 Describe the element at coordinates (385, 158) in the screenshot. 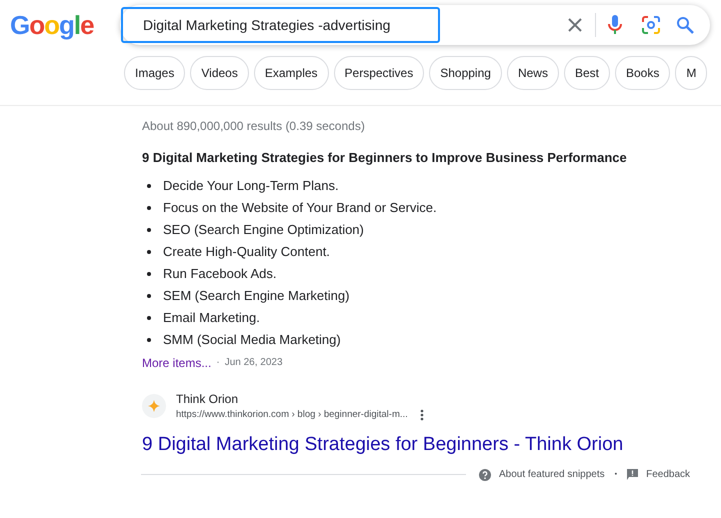

I see `snippet-heading: 9 Digital Marketing Strategies for Beginners to Improve Business Performance` at that location.